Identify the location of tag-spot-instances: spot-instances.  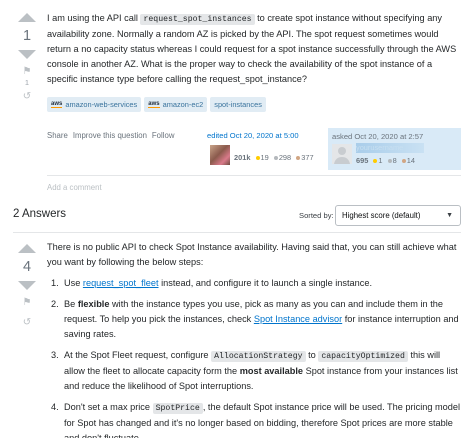
(238, 104).